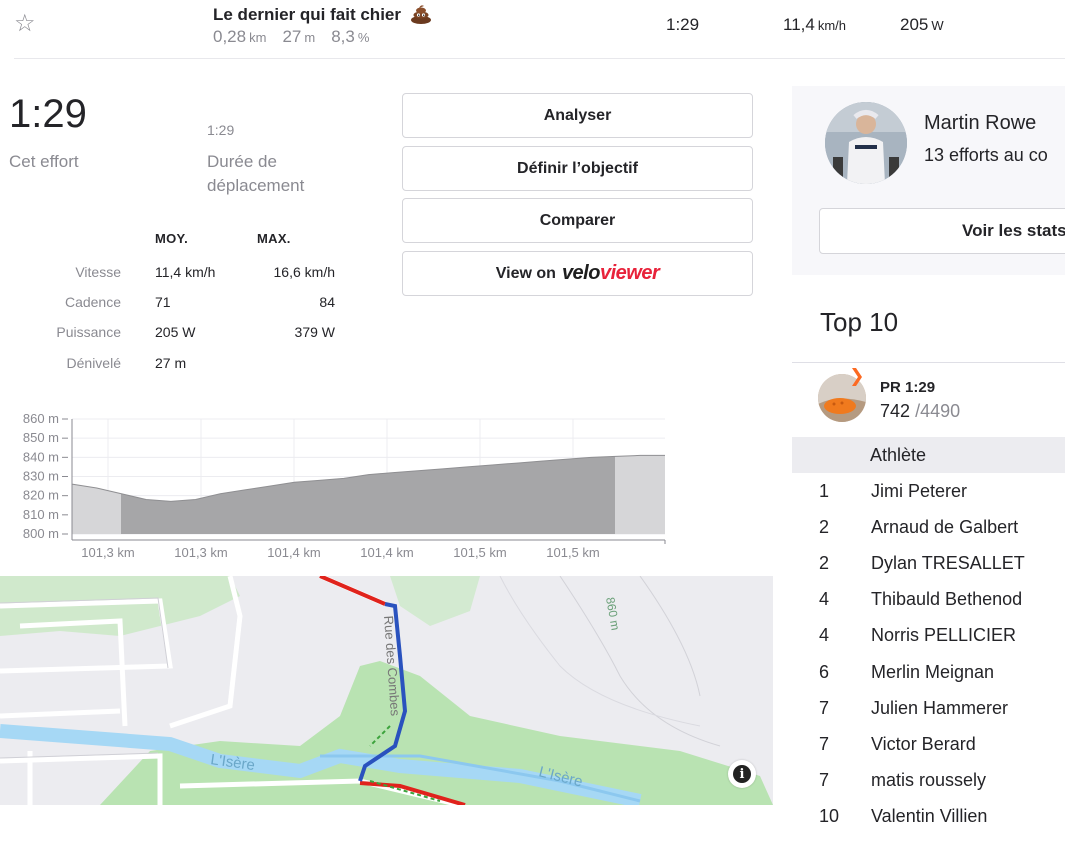  What do you see at coordinates (824, 491) in the screenshot?
I see `leaderboard-rank: 1` at bounding box center [824, 491].